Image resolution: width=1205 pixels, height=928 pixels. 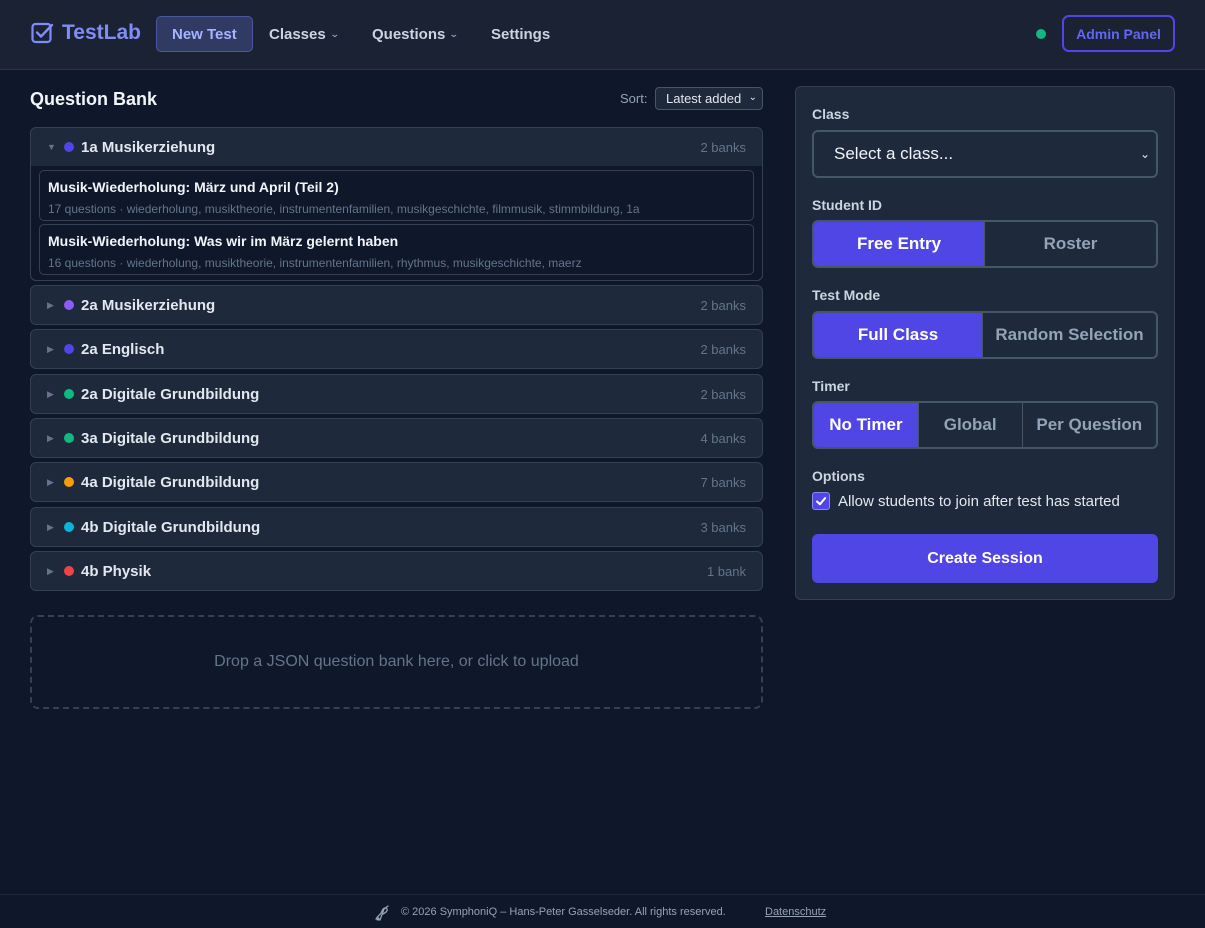 I want to click on privacy-link: Datenschutz, so click(x=795, y=912).